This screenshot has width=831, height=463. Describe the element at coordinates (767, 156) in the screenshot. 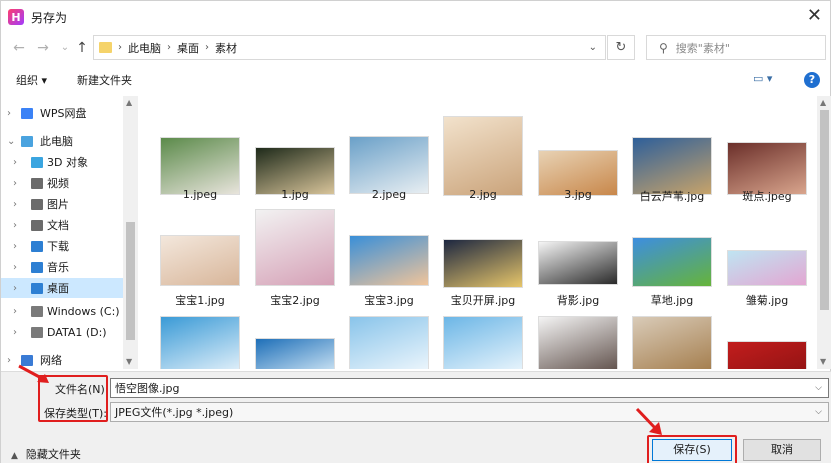

I see `file-item: 斑点.jpeg` at that location.